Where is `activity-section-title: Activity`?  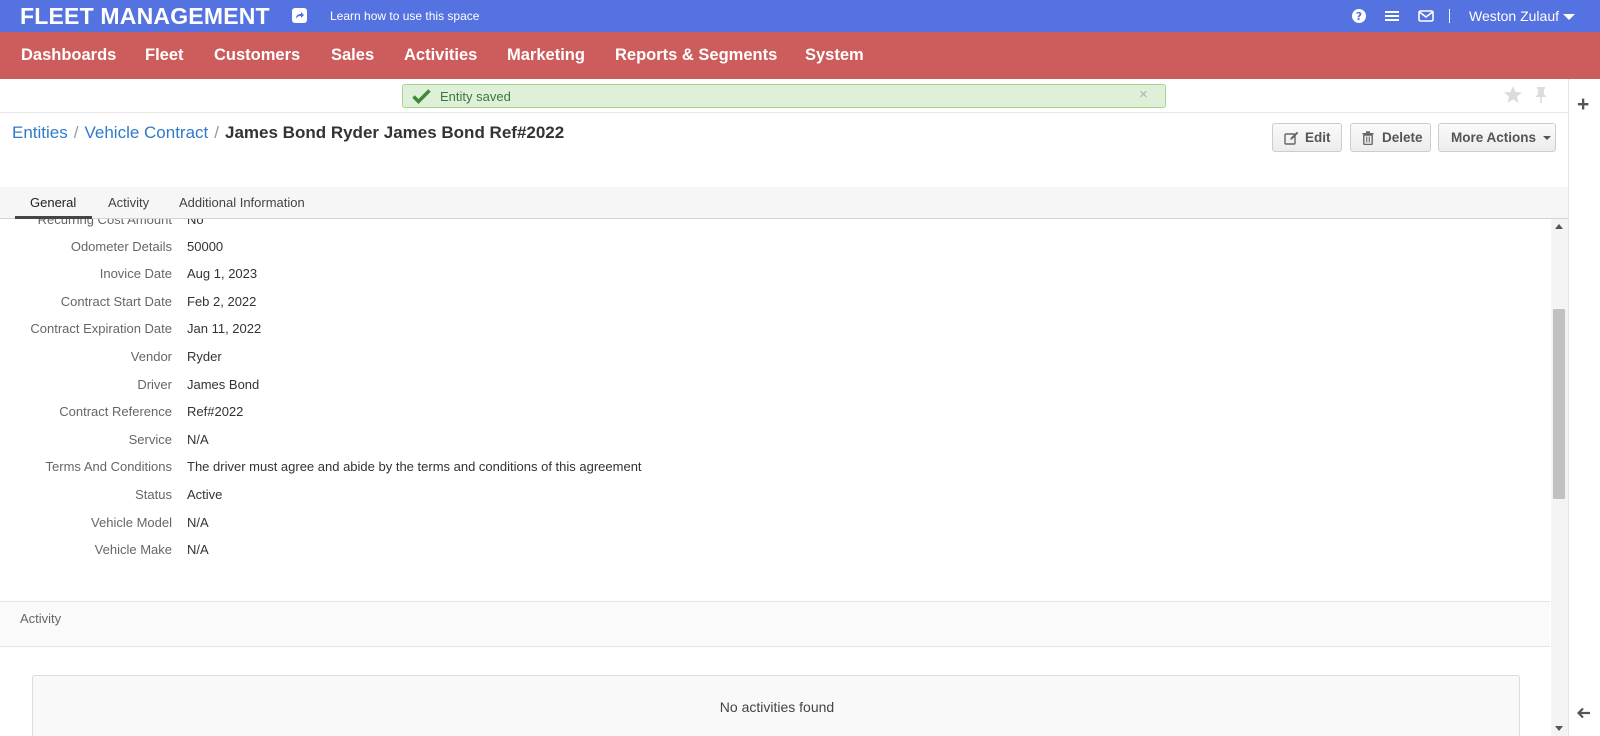
activity-section-title: Activity is located at coordinates (41, 618).